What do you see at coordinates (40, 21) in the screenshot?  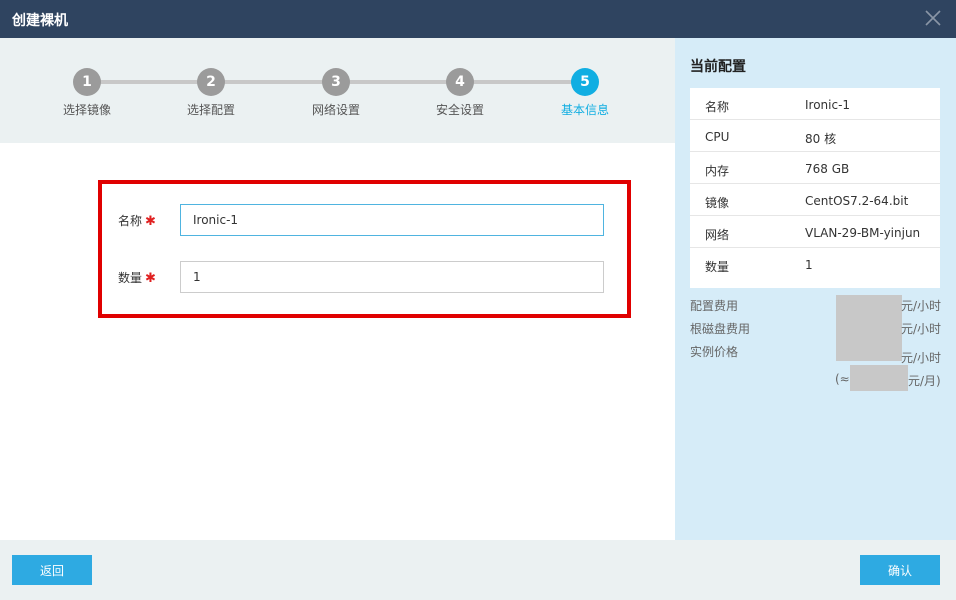 I see `dialog-title: 创建裸机` at bounding box center [40, 21].